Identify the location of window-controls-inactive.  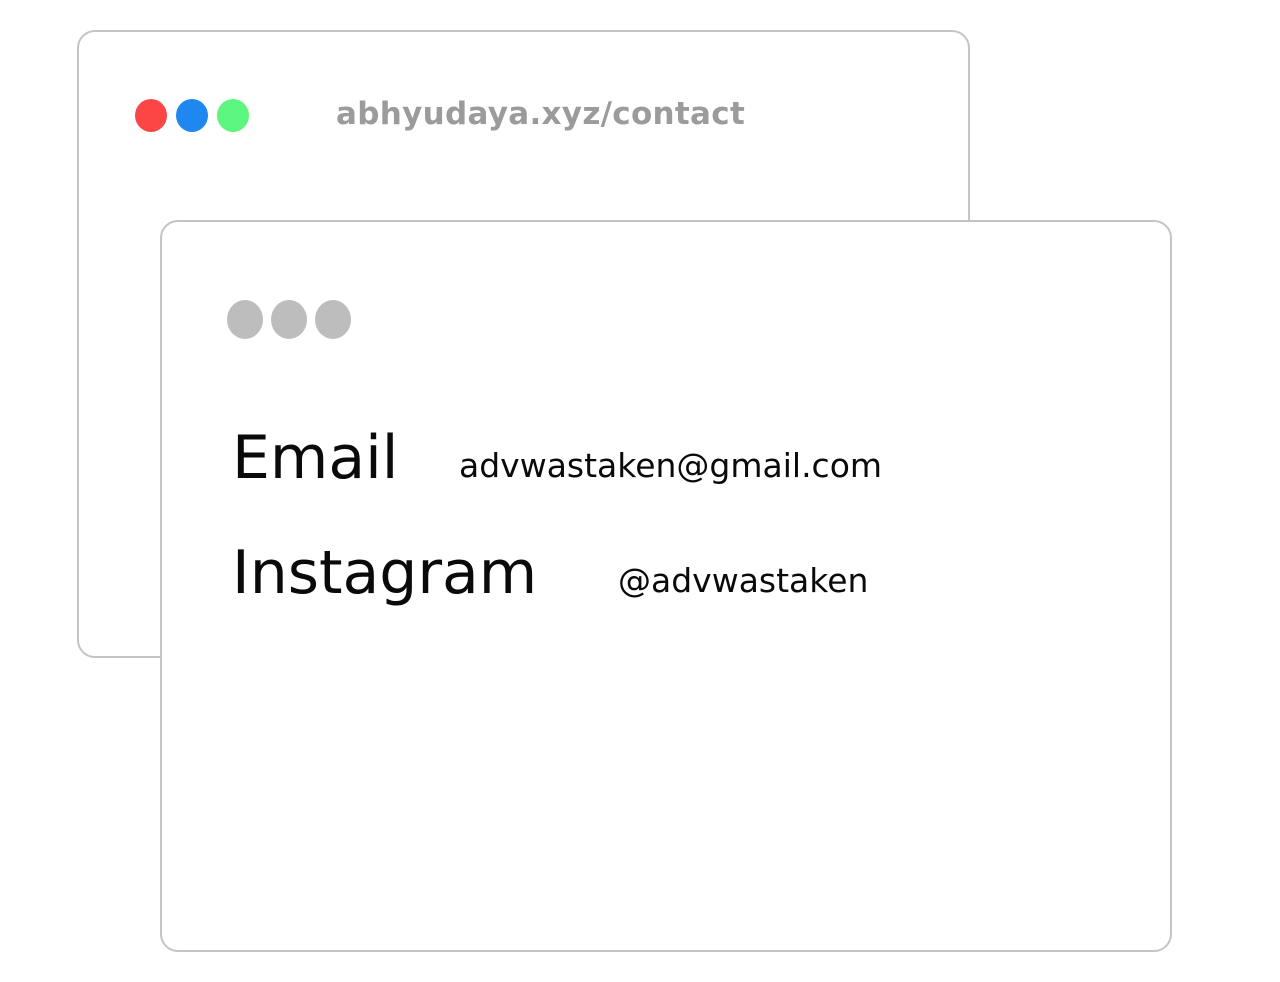
(293, 319).